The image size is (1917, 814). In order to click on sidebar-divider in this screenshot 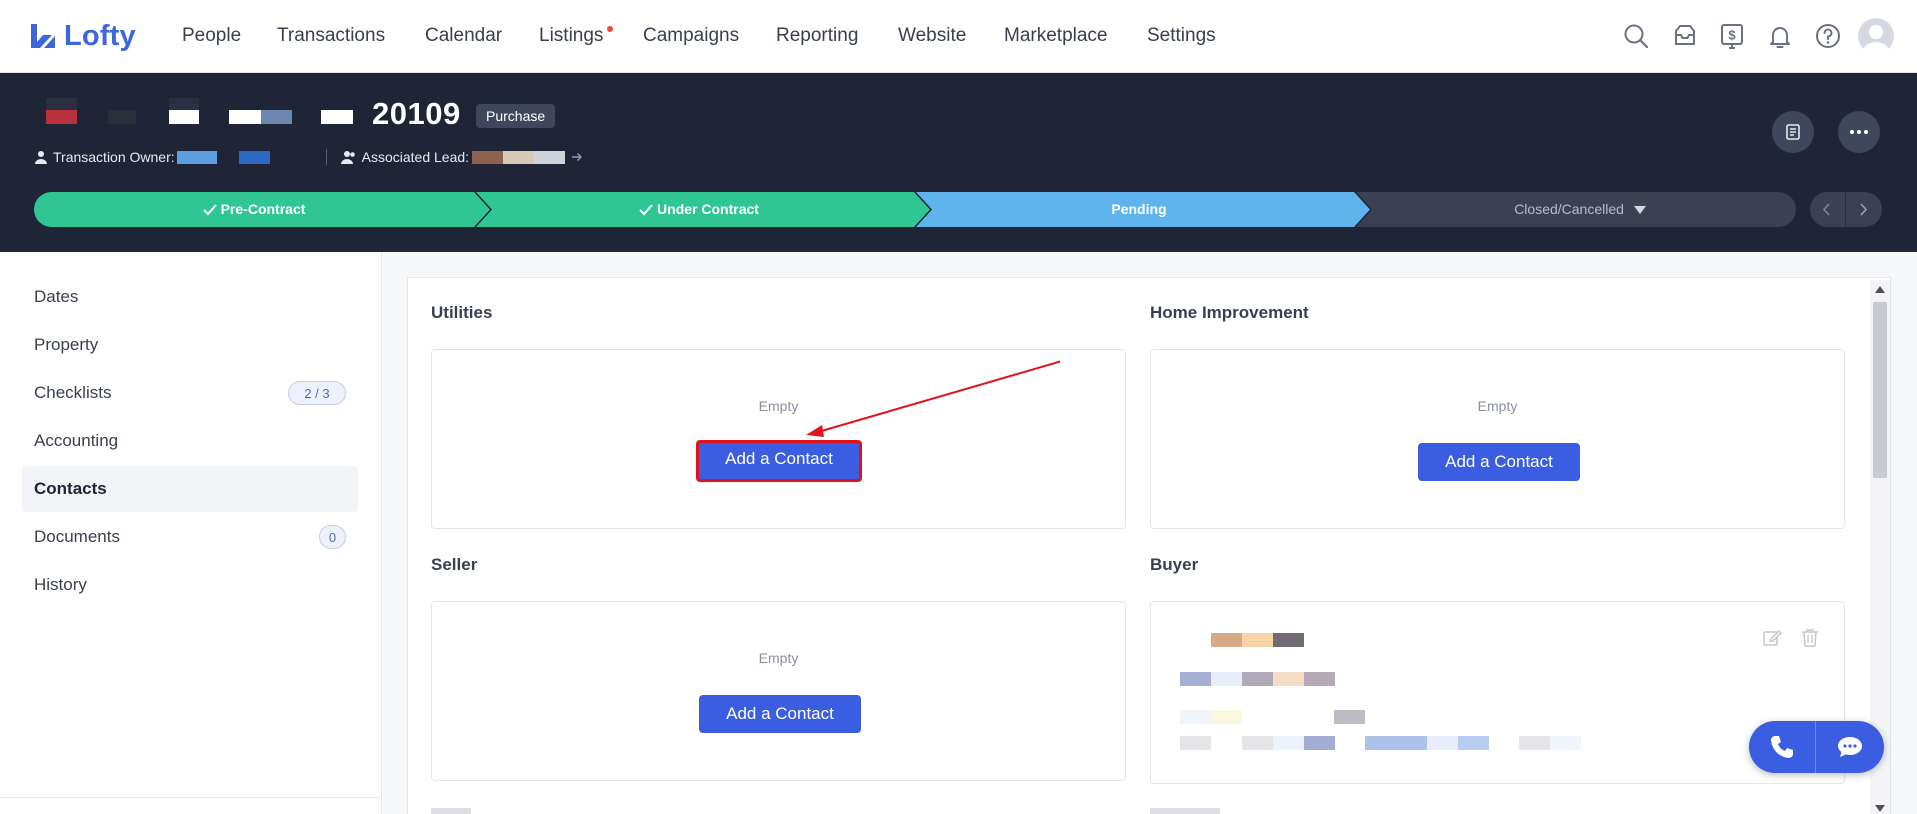, I will do `click(190, 797)`.